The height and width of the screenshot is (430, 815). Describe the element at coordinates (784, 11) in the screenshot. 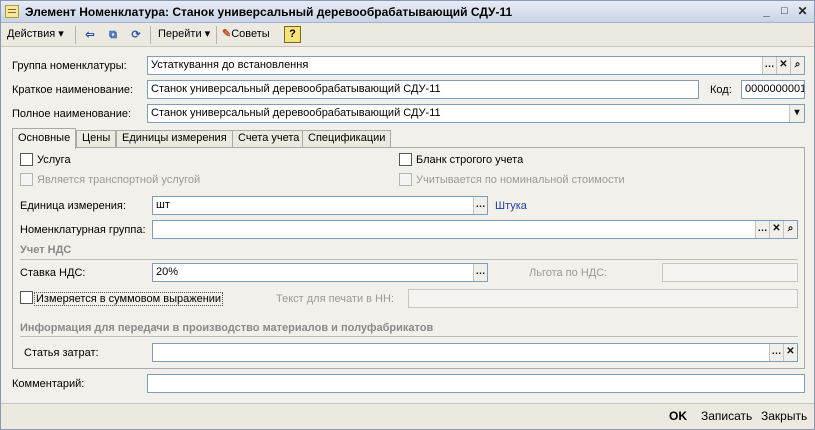

I see `maximize-button: □` at that location.